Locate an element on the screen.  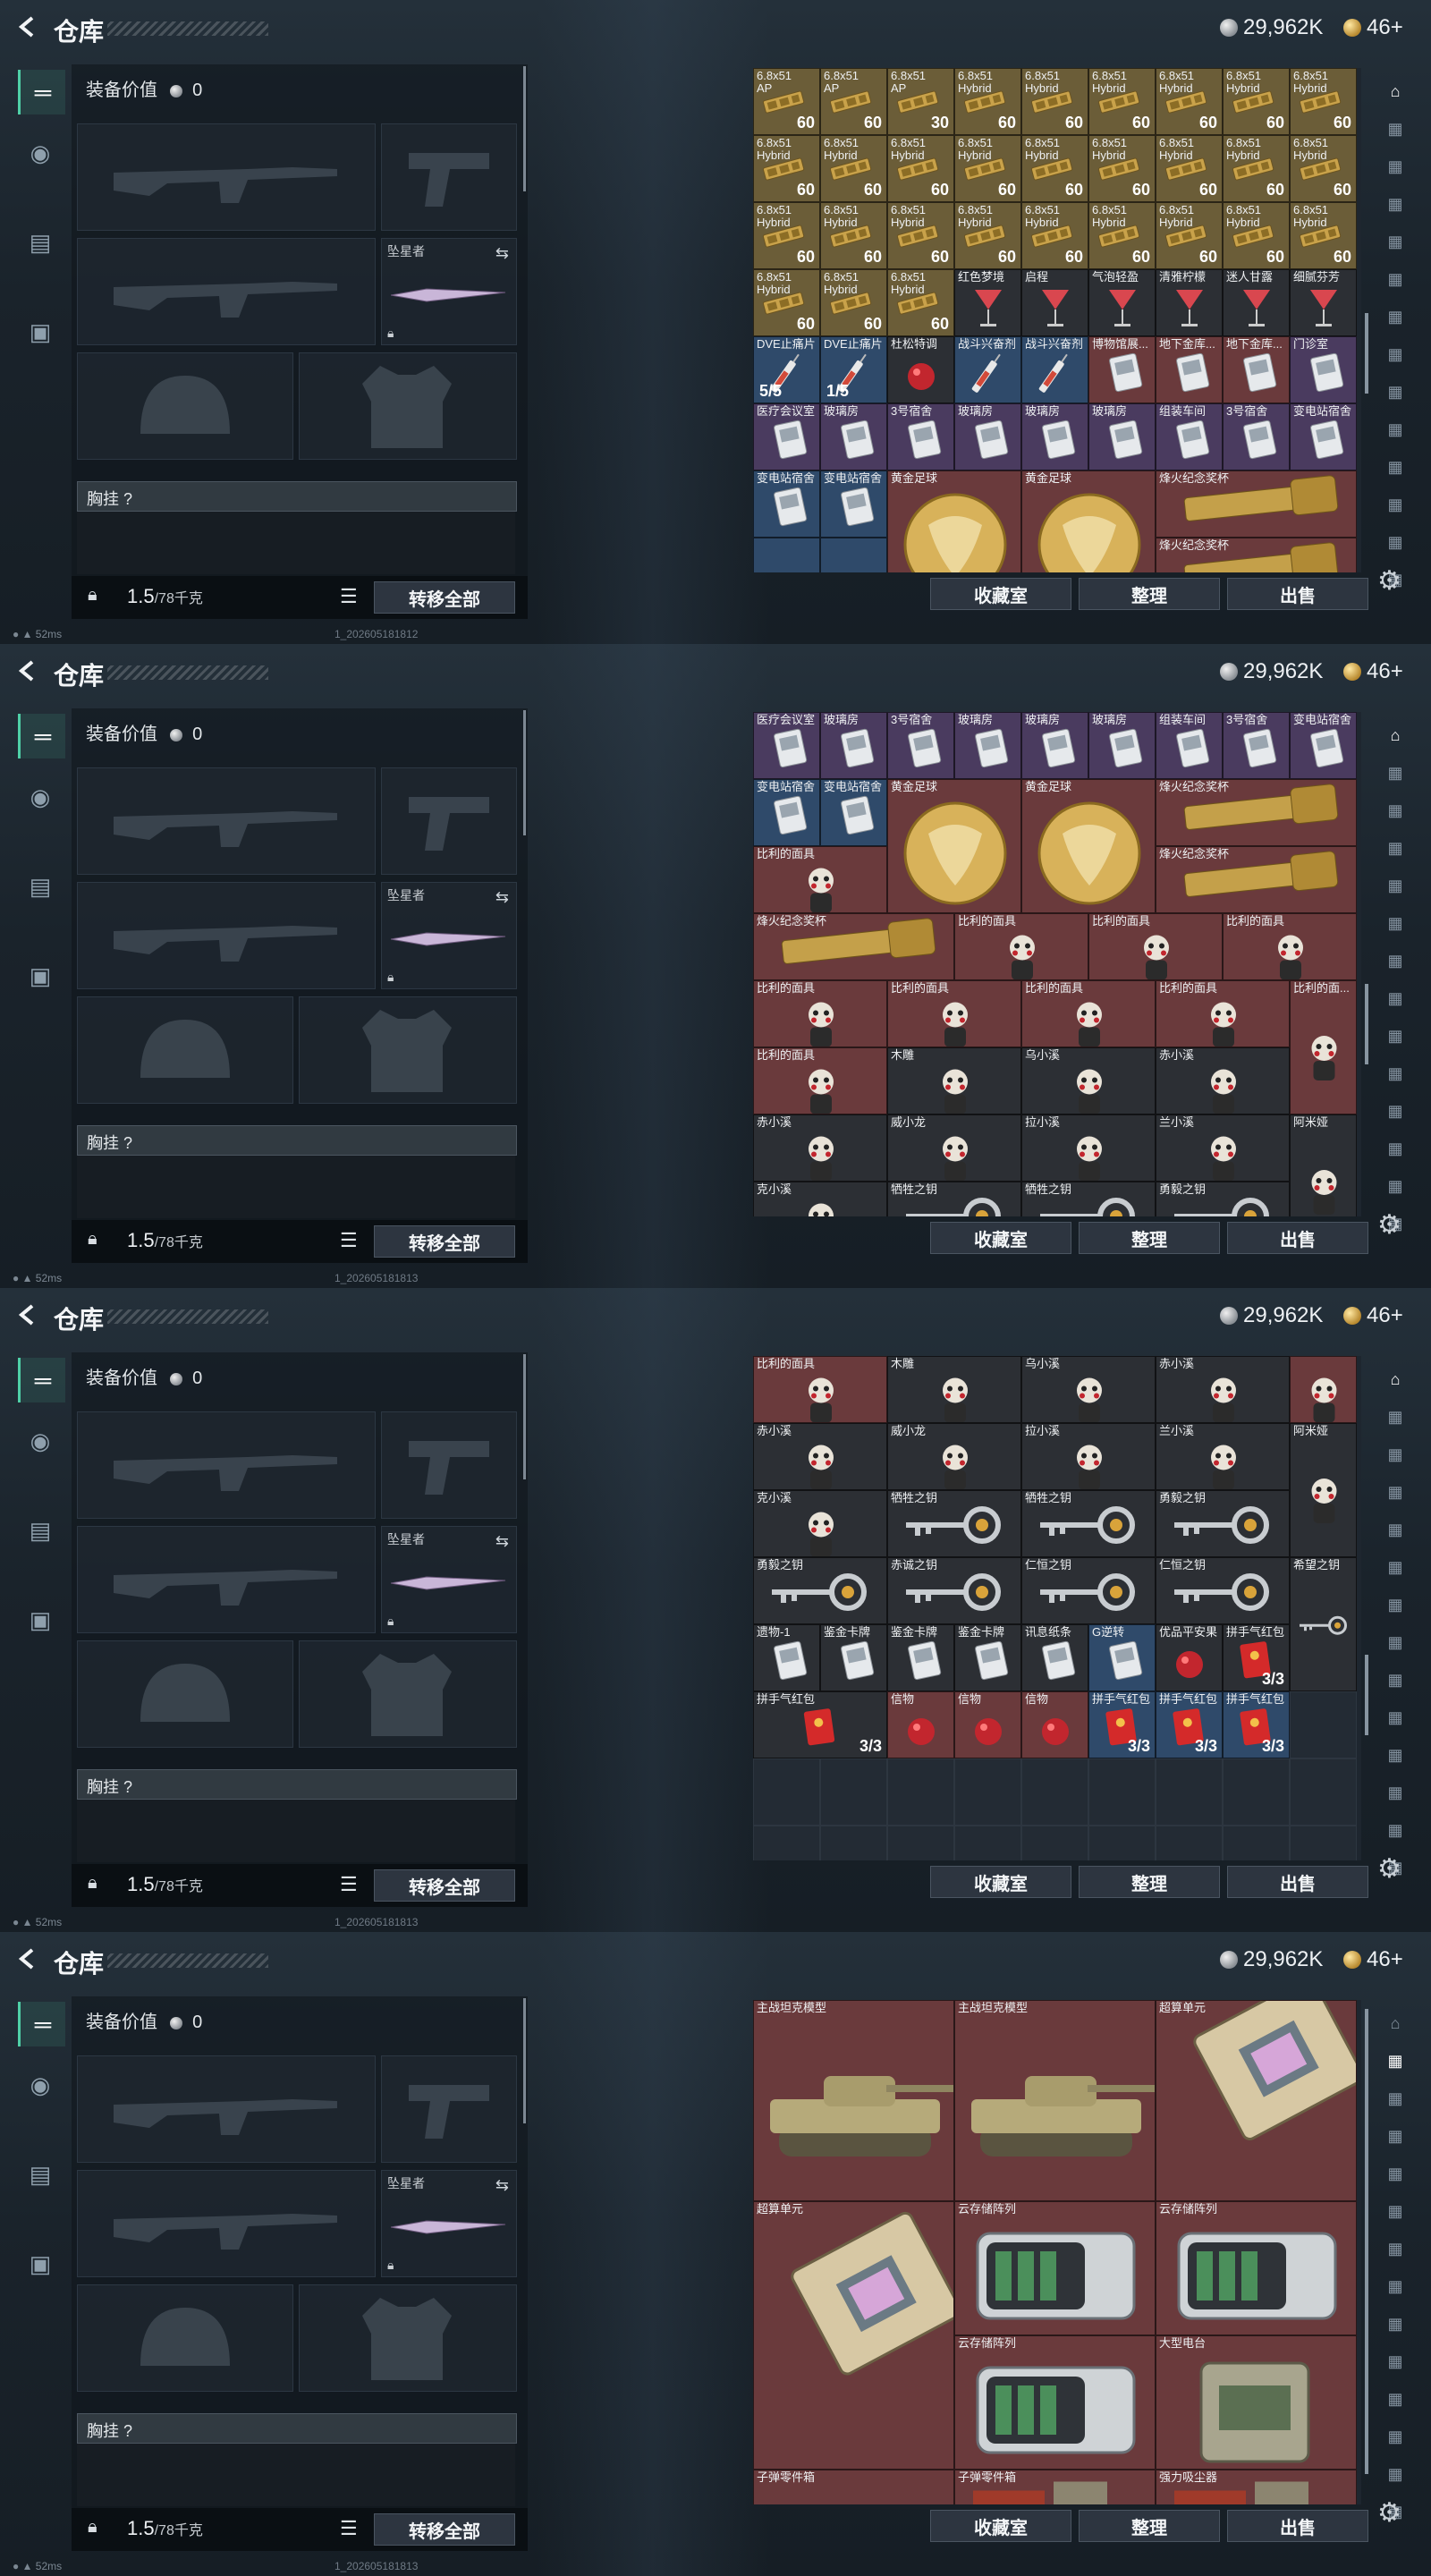
stash-item: 战斗兴奋剂 is located at coordinates (1055, 369).